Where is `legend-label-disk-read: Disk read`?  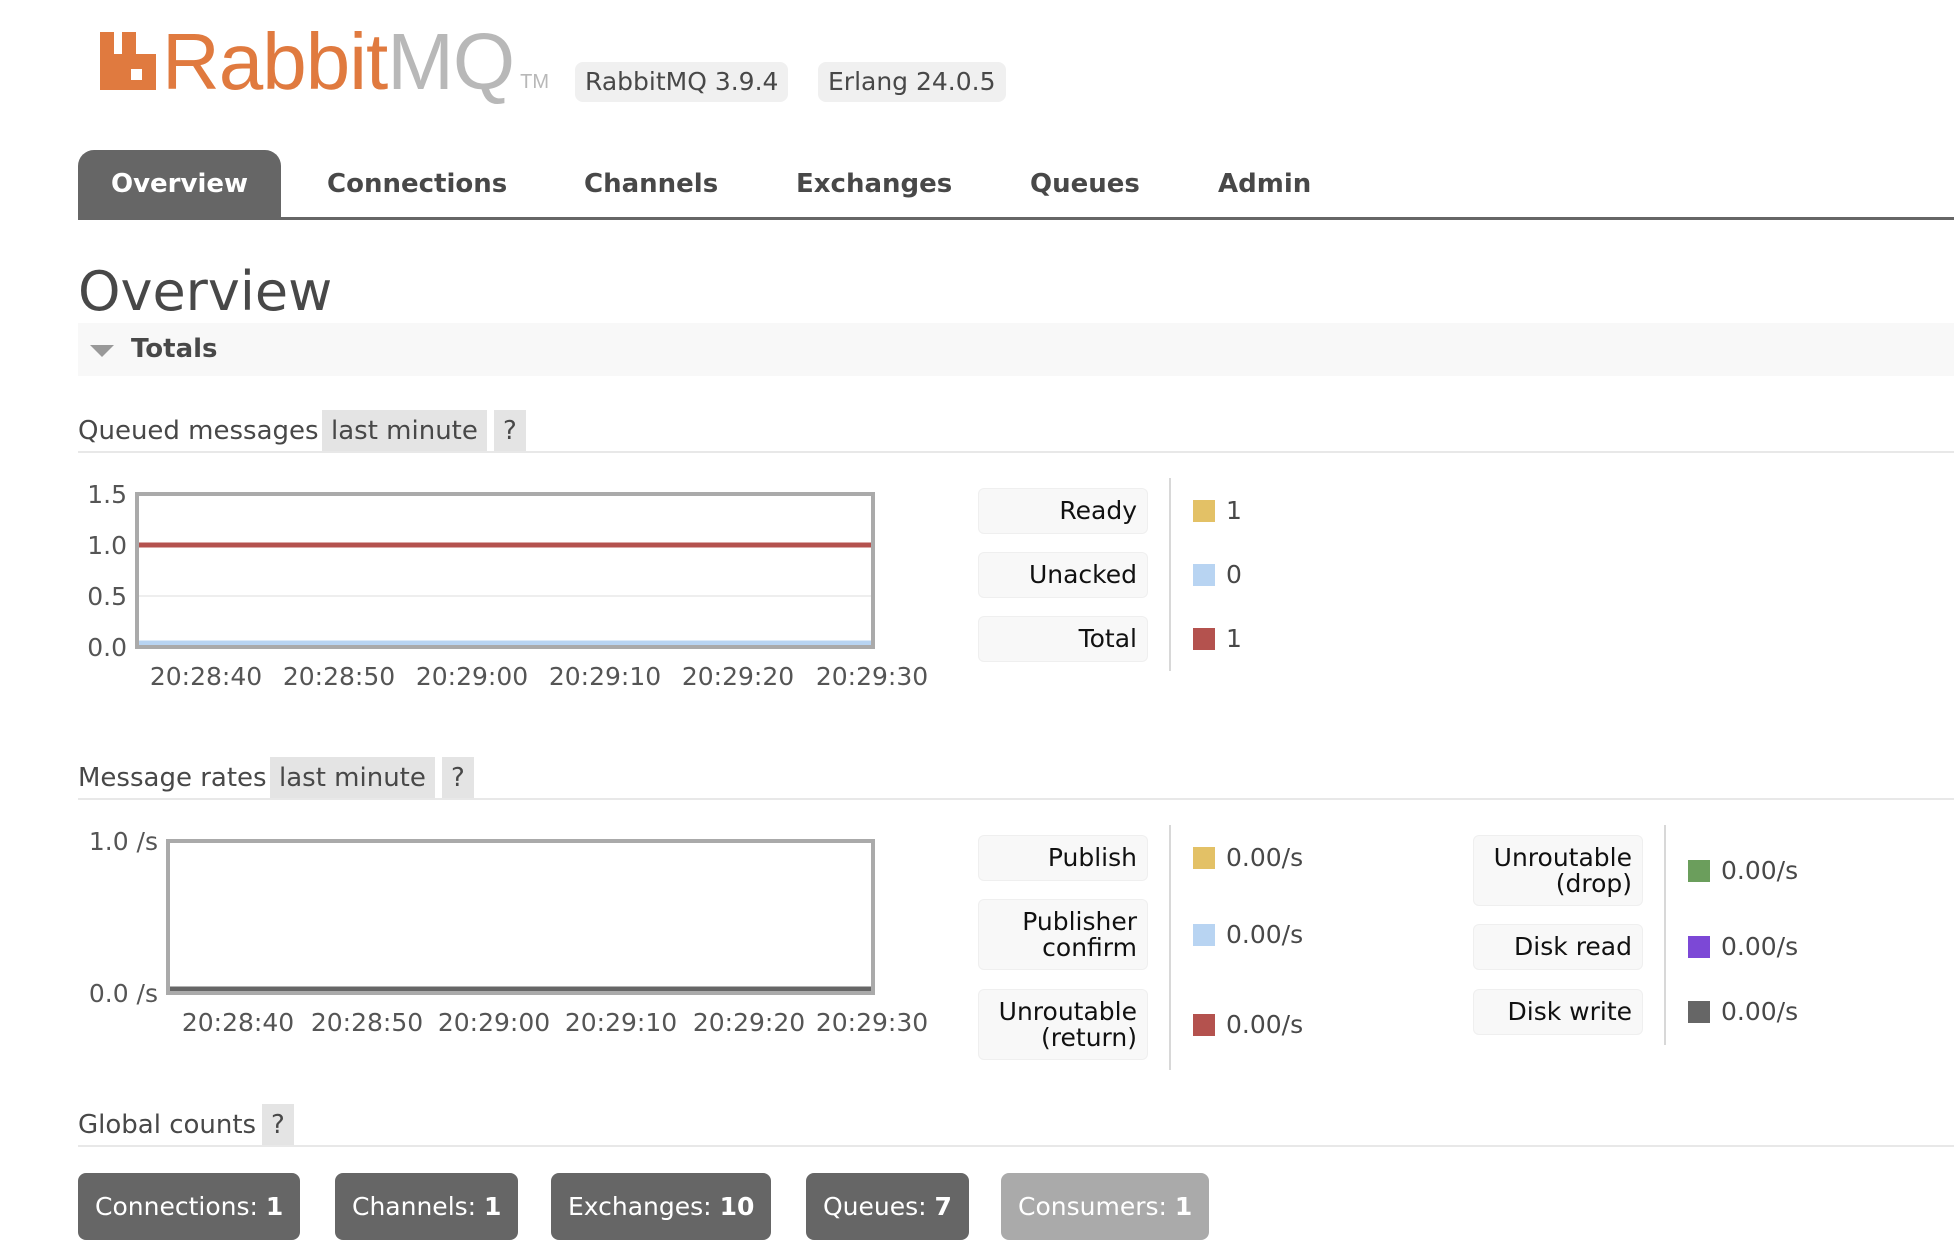
legend-label-disk-read: Disk read is located at coordinates (1558, 947).